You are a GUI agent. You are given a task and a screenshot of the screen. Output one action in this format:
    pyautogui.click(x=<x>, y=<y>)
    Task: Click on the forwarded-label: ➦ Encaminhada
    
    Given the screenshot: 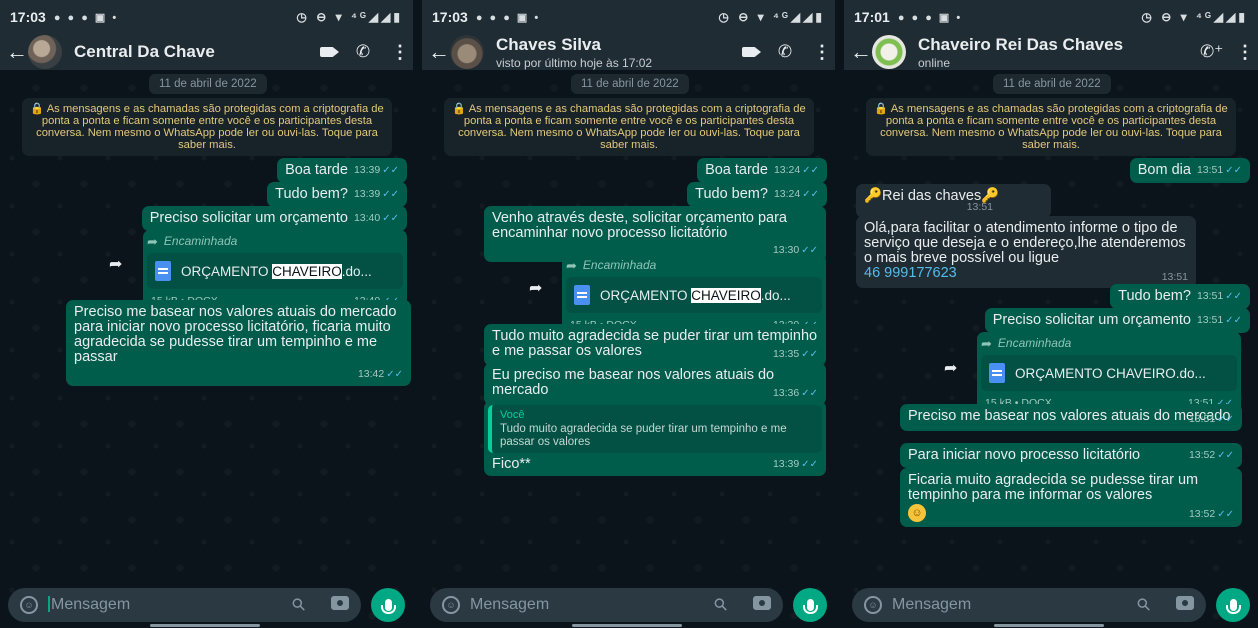 What is the action you would take?
    pyautogui.click(x=611, y=265)
    